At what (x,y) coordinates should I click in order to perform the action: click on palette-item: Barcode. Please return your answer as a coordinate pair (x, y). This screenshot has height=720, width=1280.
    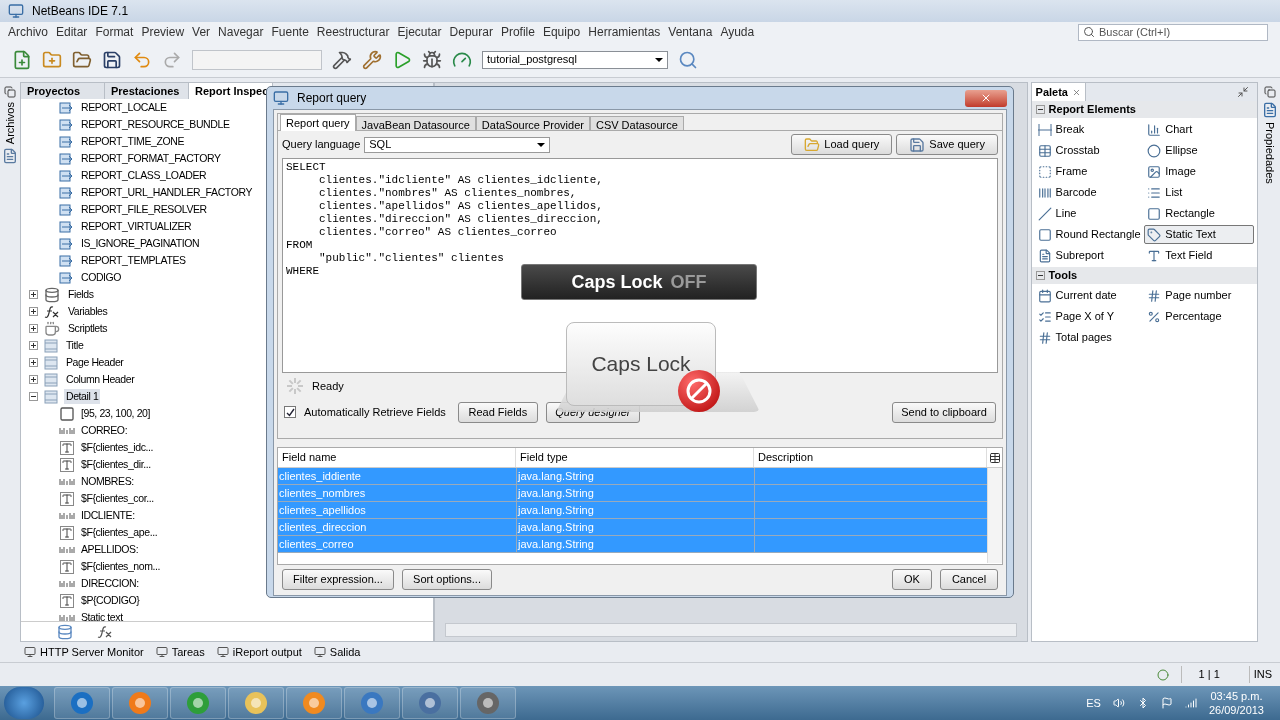
    Looking at the image, I should click on (1089, 192).